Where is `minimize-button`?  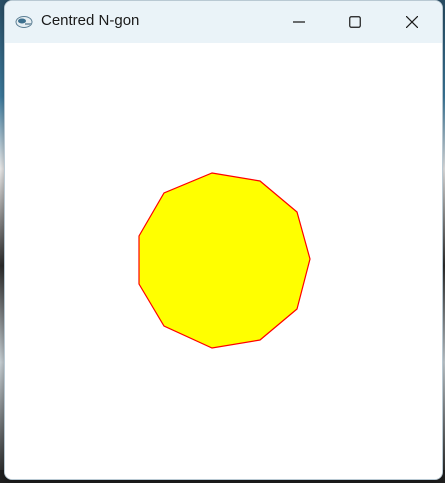
minimize-button is located at coordinates (299, 22).